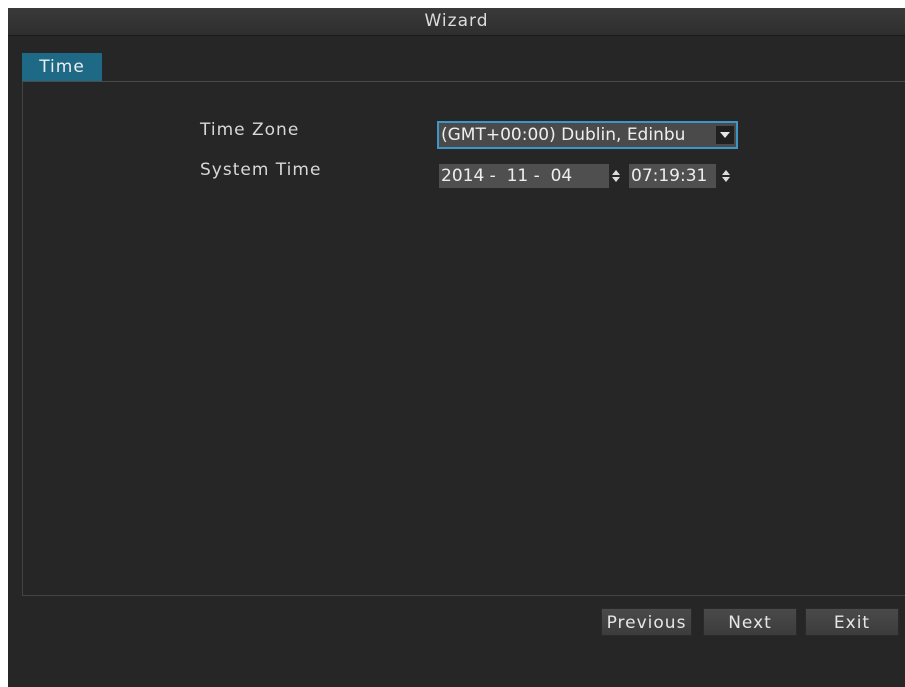 The image size is (905, 687). I want to click on date-field: 2014 - 11 - 04, so click(524, 176).